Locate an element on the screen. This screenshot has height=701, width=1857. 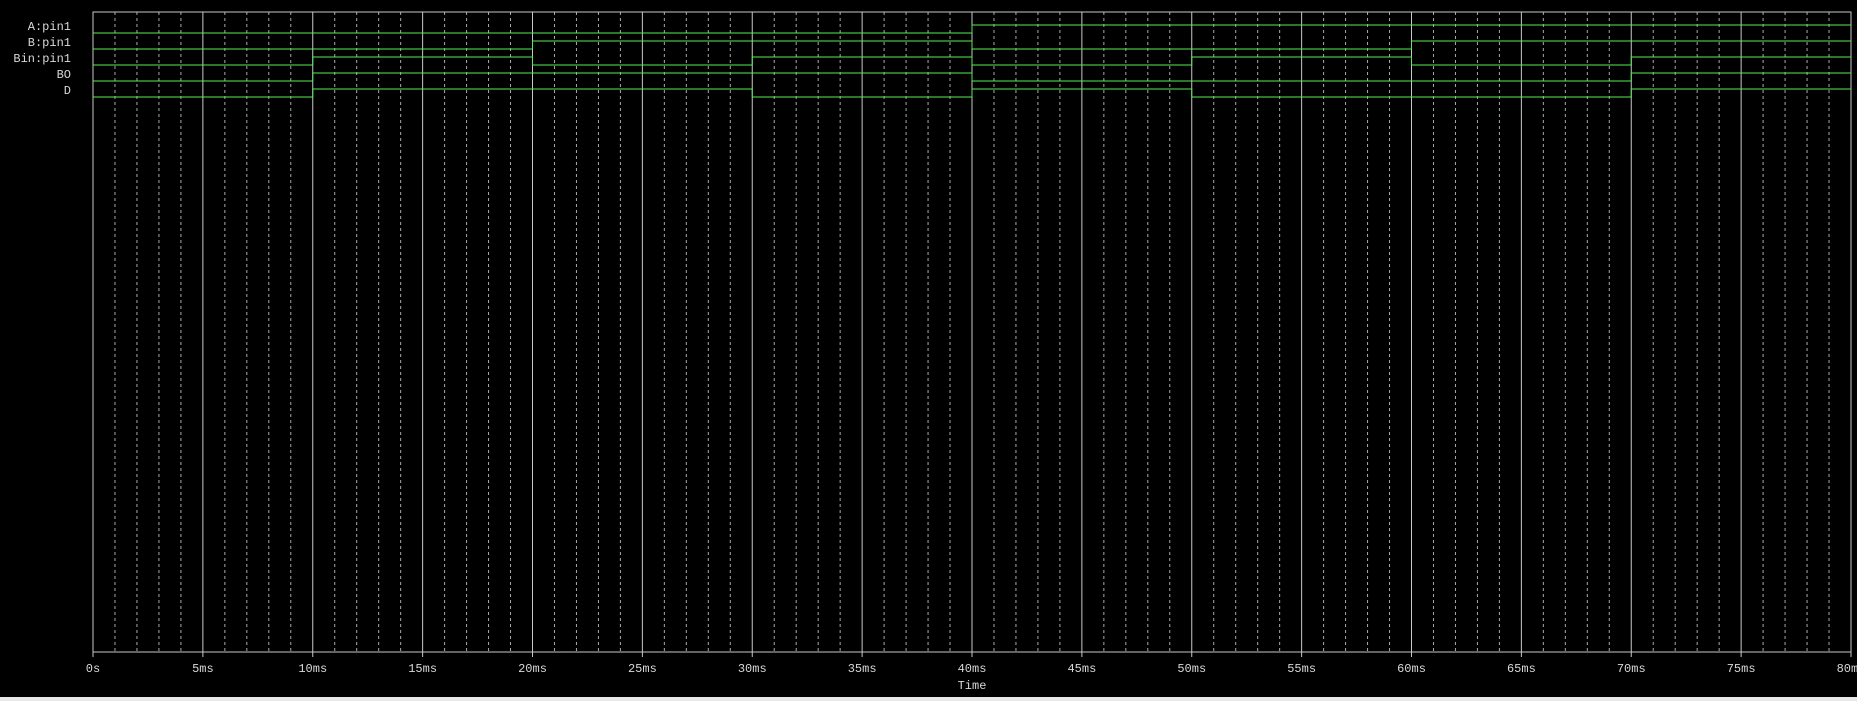
x-tick-label: 70ms is located at coordinates (1631, 669).